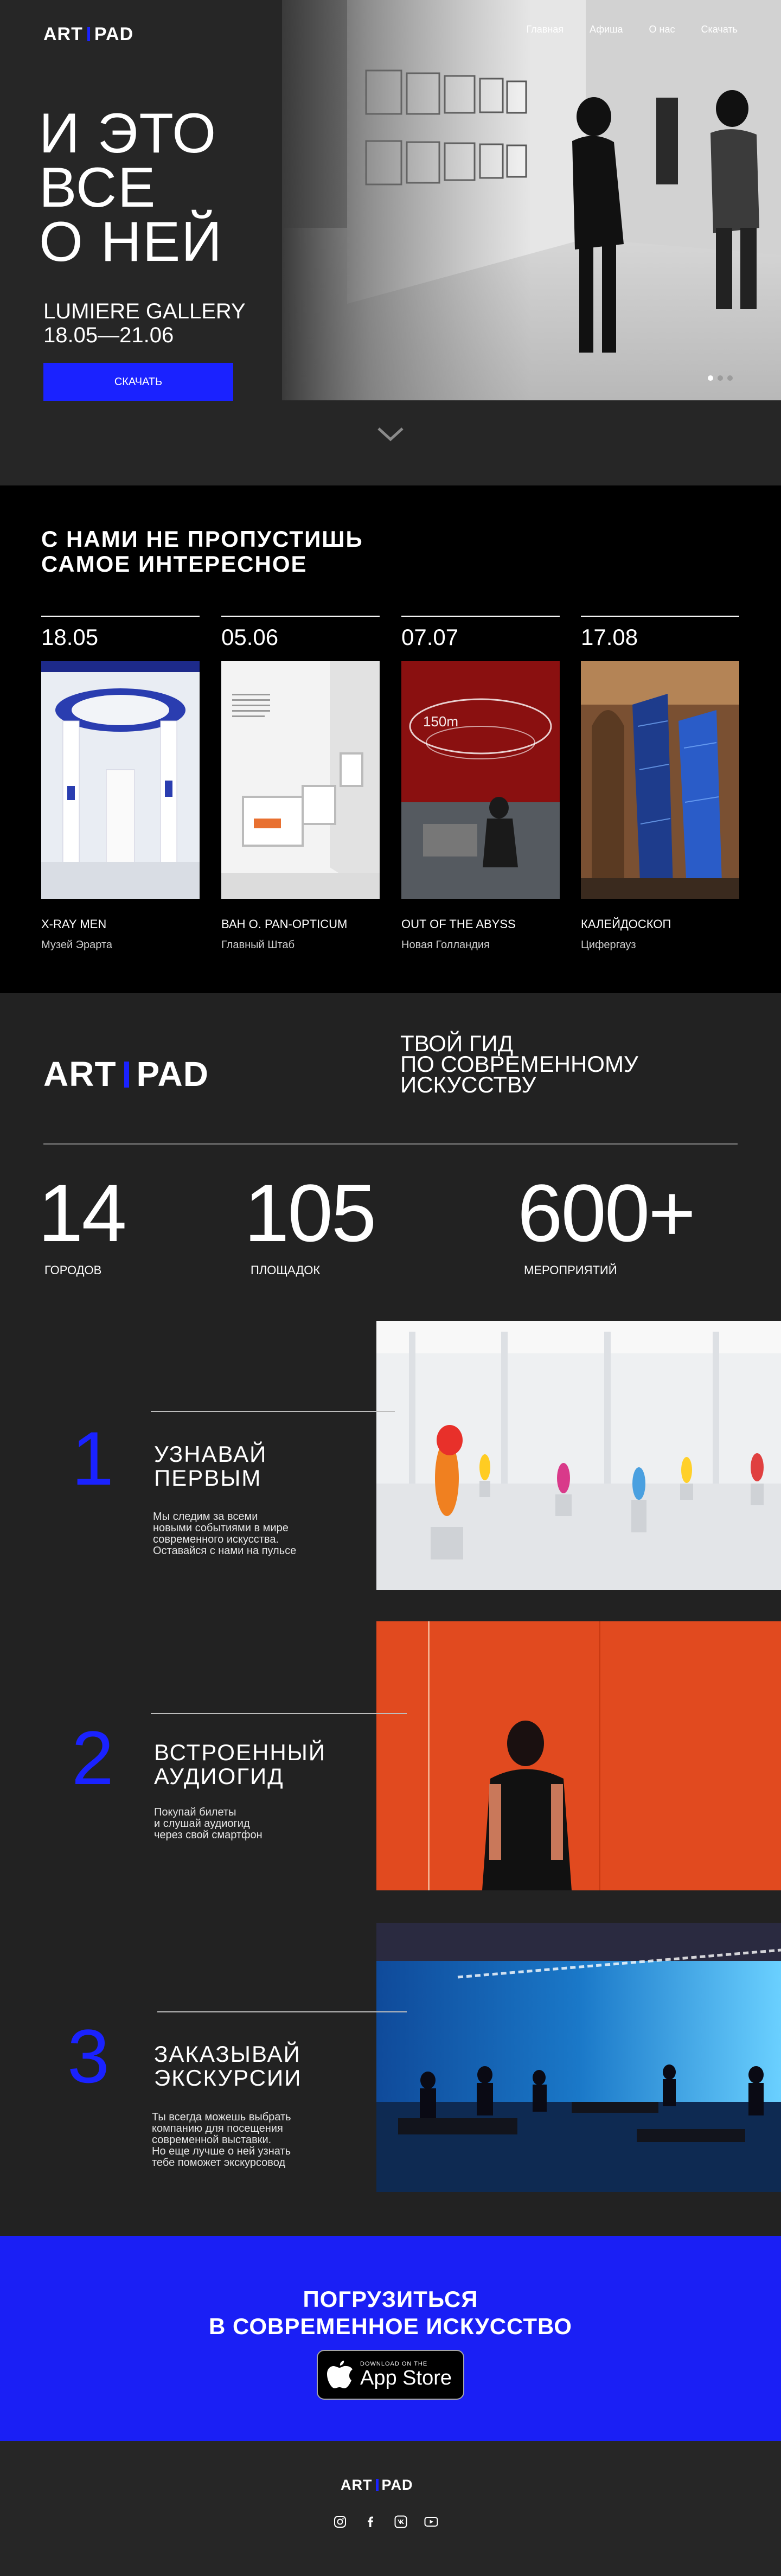  What do you see at coordinates (370, 2522) in the screenshot?
I see `facebook-icon` at bounding box center [370, 2522].